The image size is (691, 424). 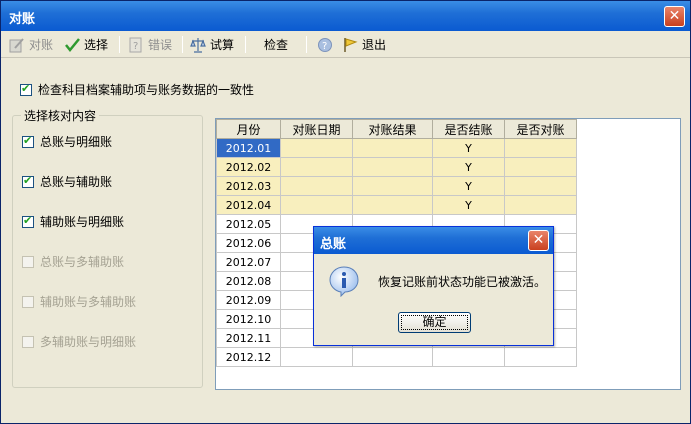 I want to click on table-row: 2012.02 Y, so click(x=396, y=167).